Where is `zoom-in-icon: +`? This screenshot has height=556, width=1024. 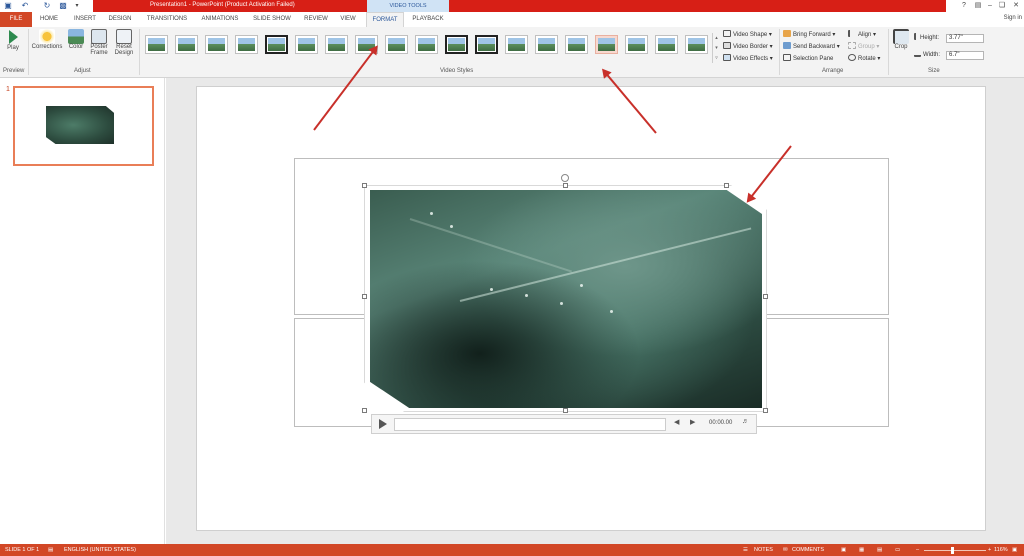 zoom-in-icon: + is located at coordinates (989, 550).